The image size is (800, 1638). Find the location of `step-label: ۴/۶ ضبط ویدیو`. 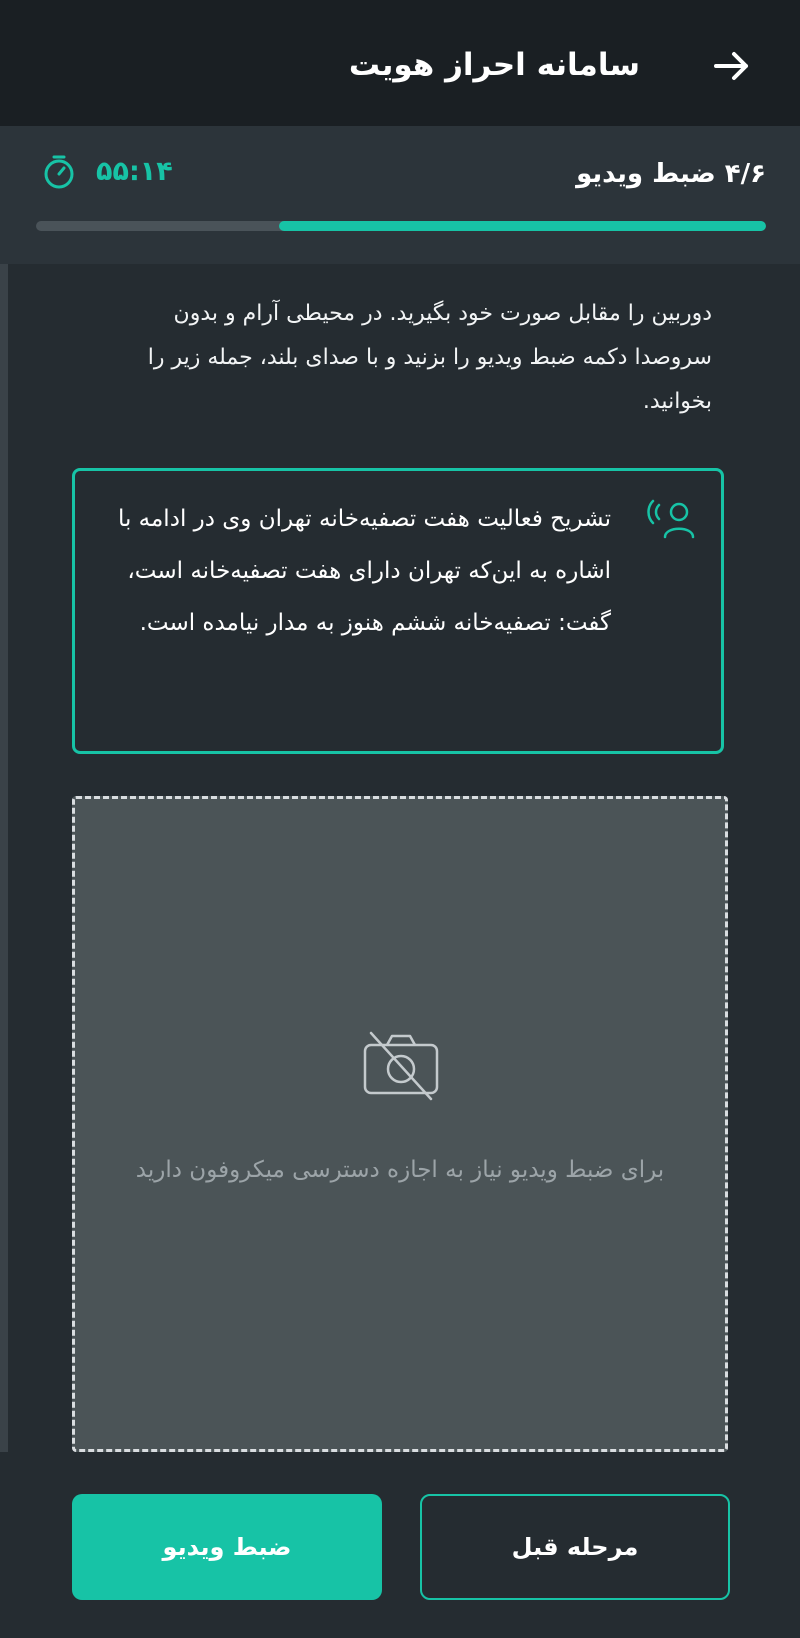

step-label: ۴/۶ ضبط ویدیو is located at coordinates (671, 174).